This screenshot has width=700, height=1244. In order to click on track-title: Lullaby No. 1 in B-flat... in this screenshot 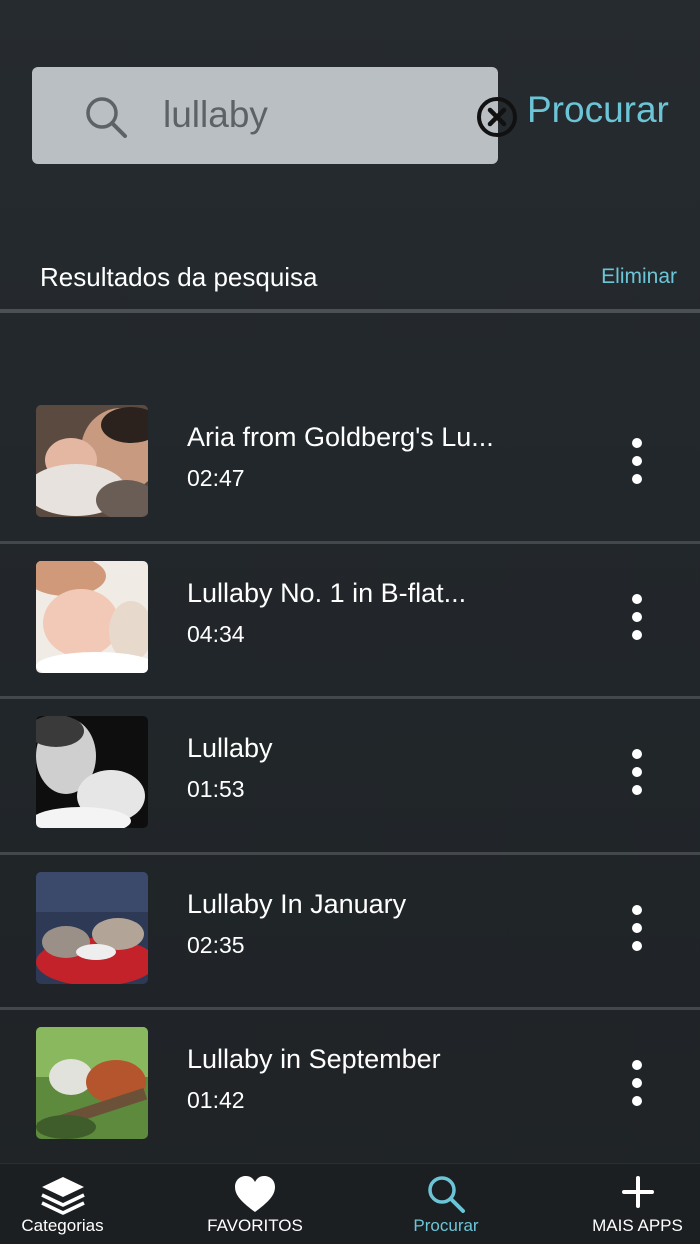, I will do `click(327, 592)`.